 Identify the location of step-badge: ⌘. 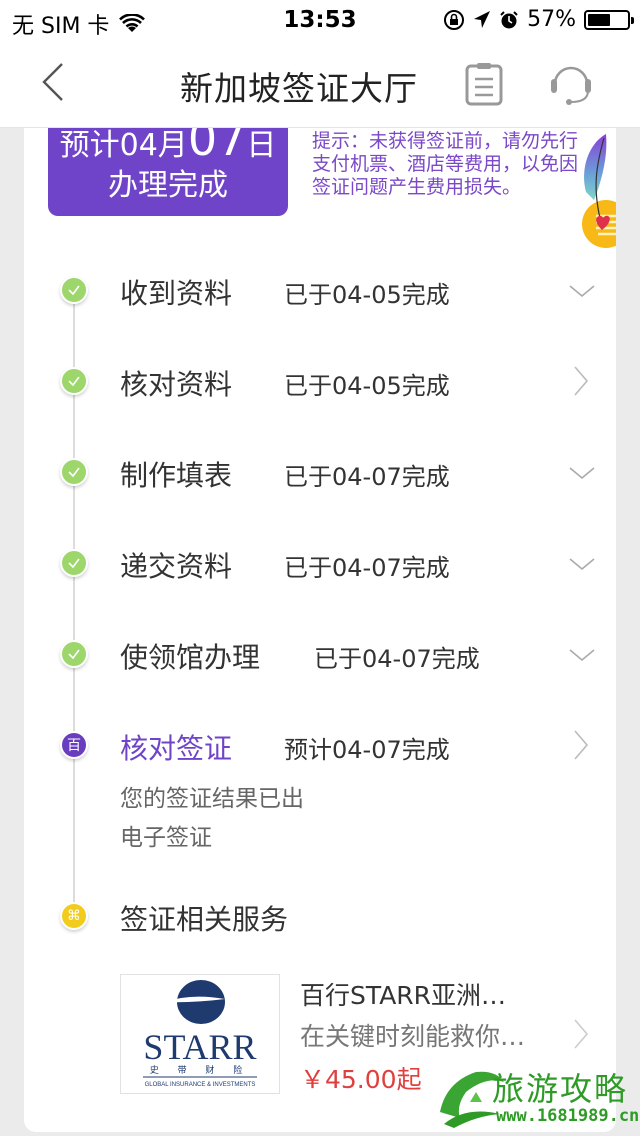
(74, 916).